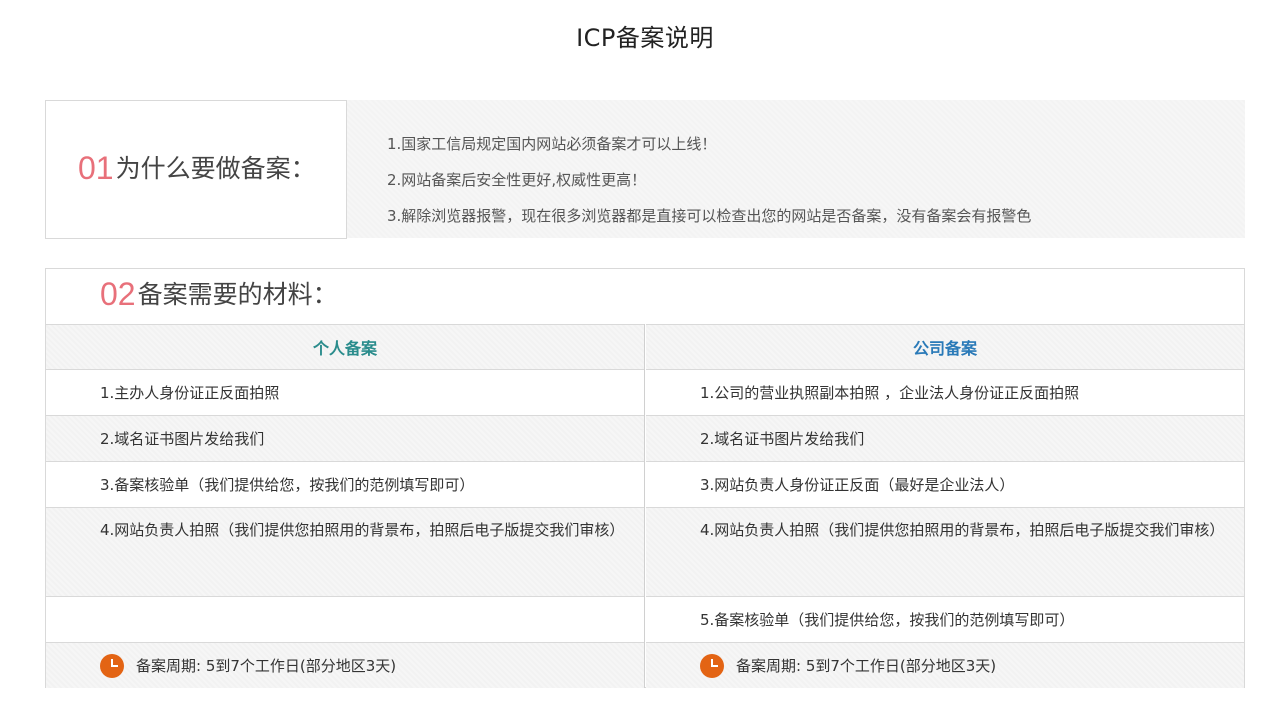  Describe the element at coordinates (118, 294) in the screenshot. I see `section-number: 02` at that location.